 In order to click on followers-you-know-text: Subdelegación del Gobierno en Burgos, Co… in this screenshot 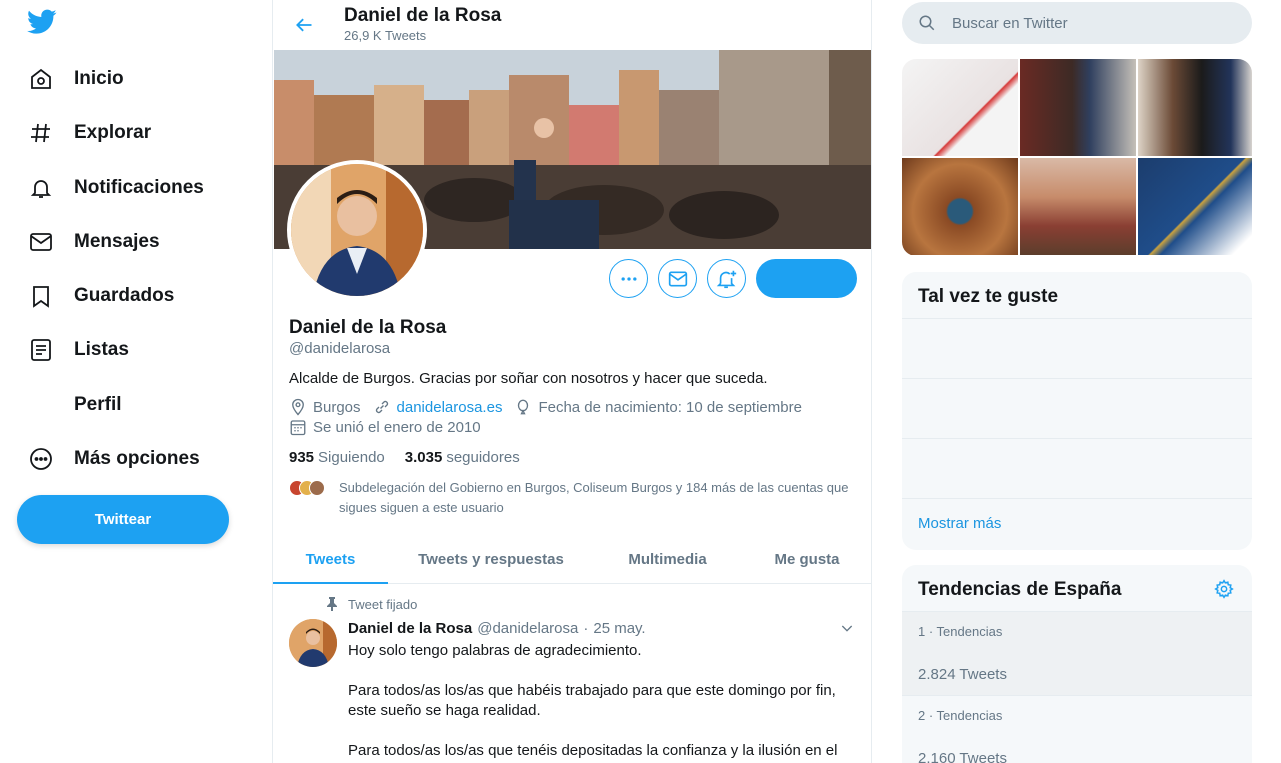, I will do `click(594, 497)`.